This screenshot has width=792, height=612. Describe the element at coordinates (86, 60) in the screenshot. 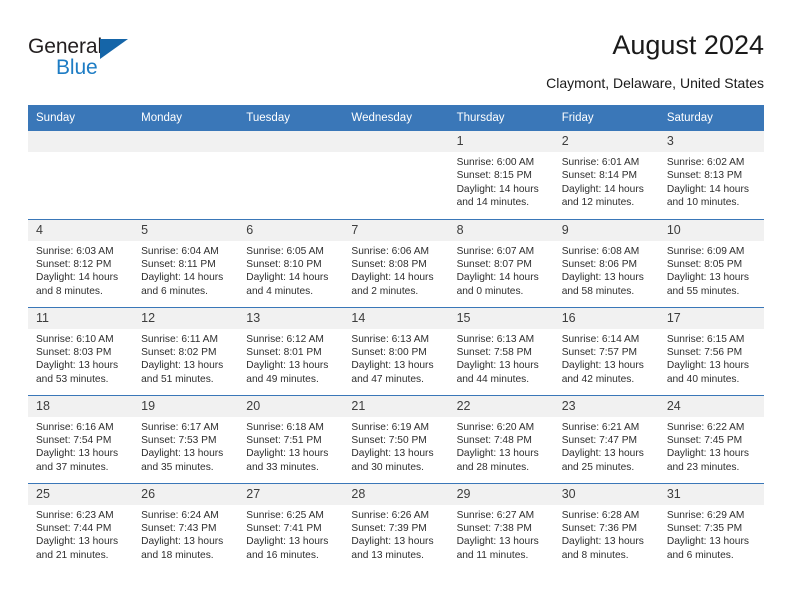

I see `general-blue-logo: General Blue` at that location.